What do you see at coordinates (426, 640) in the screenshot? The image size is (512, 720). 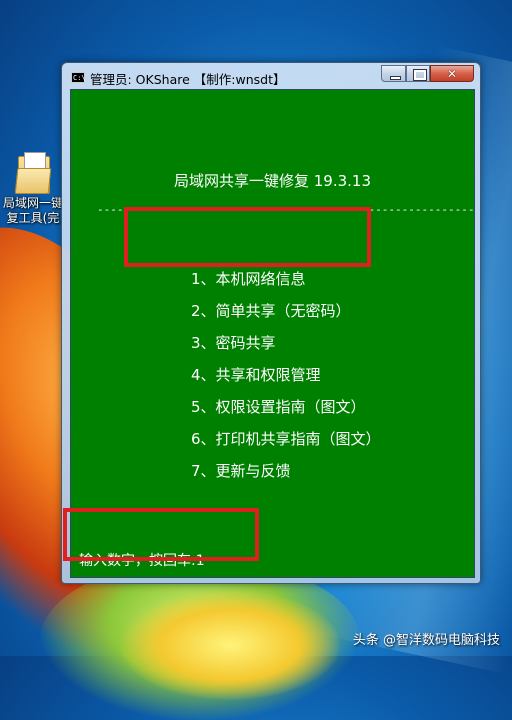 I see `watermark-text: 头条 @智洋数码电脑科技` at bounding box center [426, 640].